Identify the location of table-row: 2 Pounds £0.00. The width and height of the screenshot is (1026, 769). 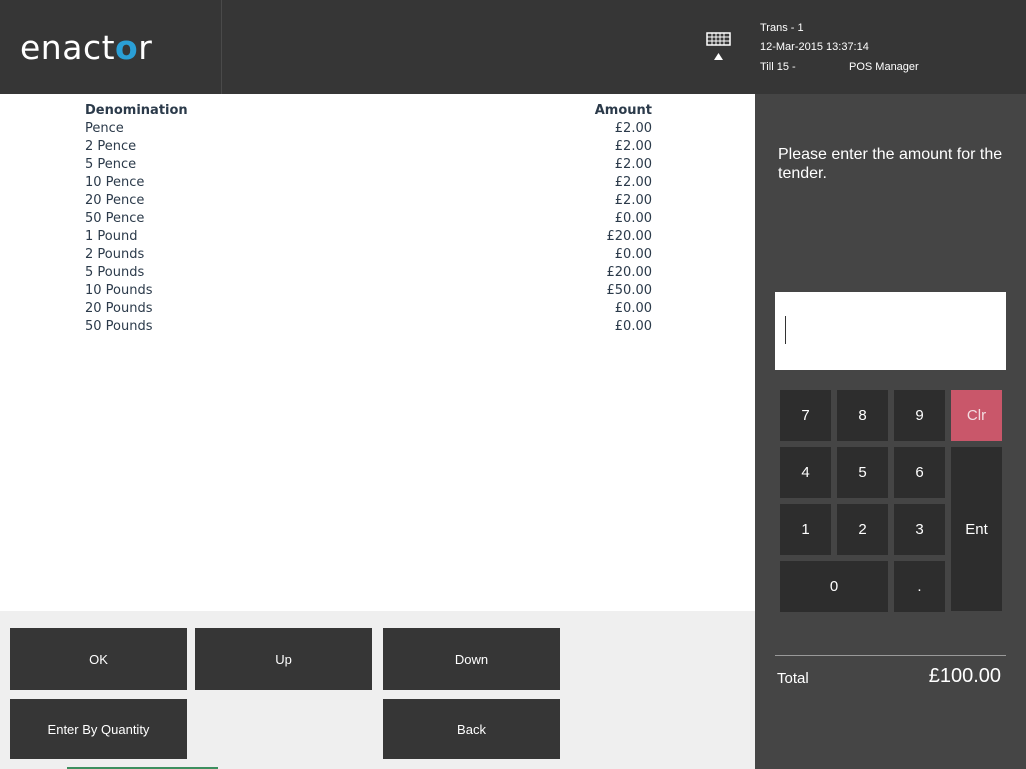
(368, 255).